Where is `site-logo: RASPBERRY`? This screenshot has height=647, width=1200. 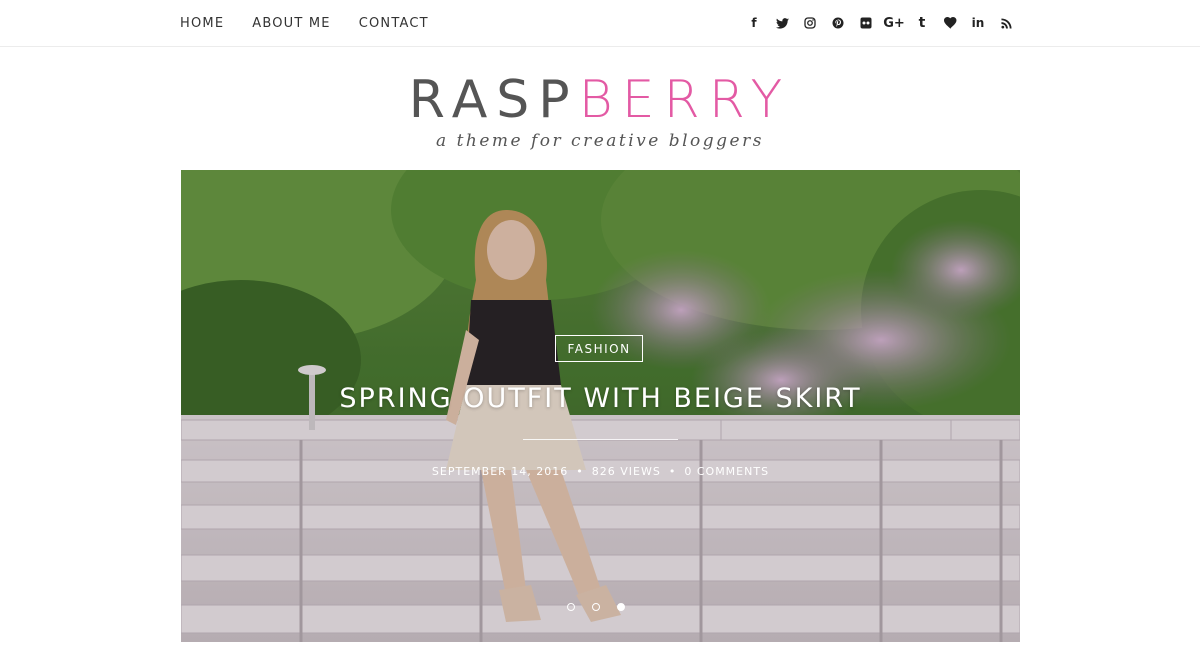
site-logo: RASPBERRY is located at coordinates (600, 100).